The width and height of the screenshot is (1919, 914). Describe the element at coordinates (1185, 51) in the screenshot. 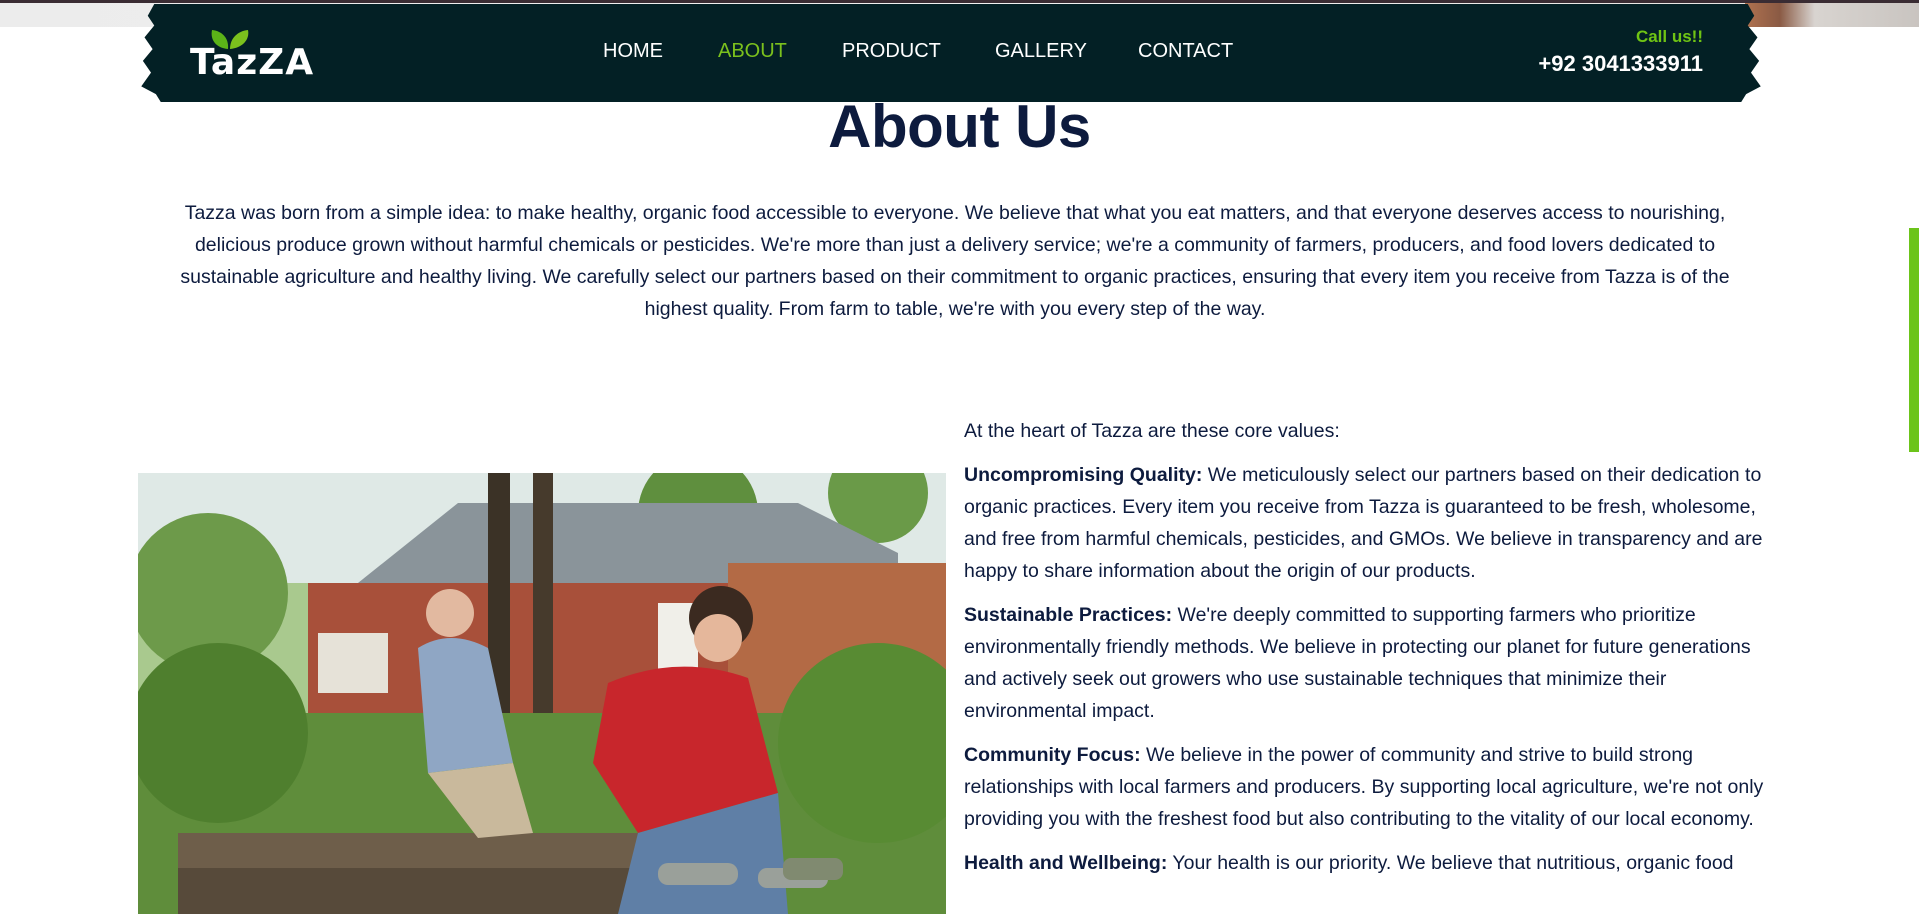

I see `nav-item-contact: CONTACT` at that location.